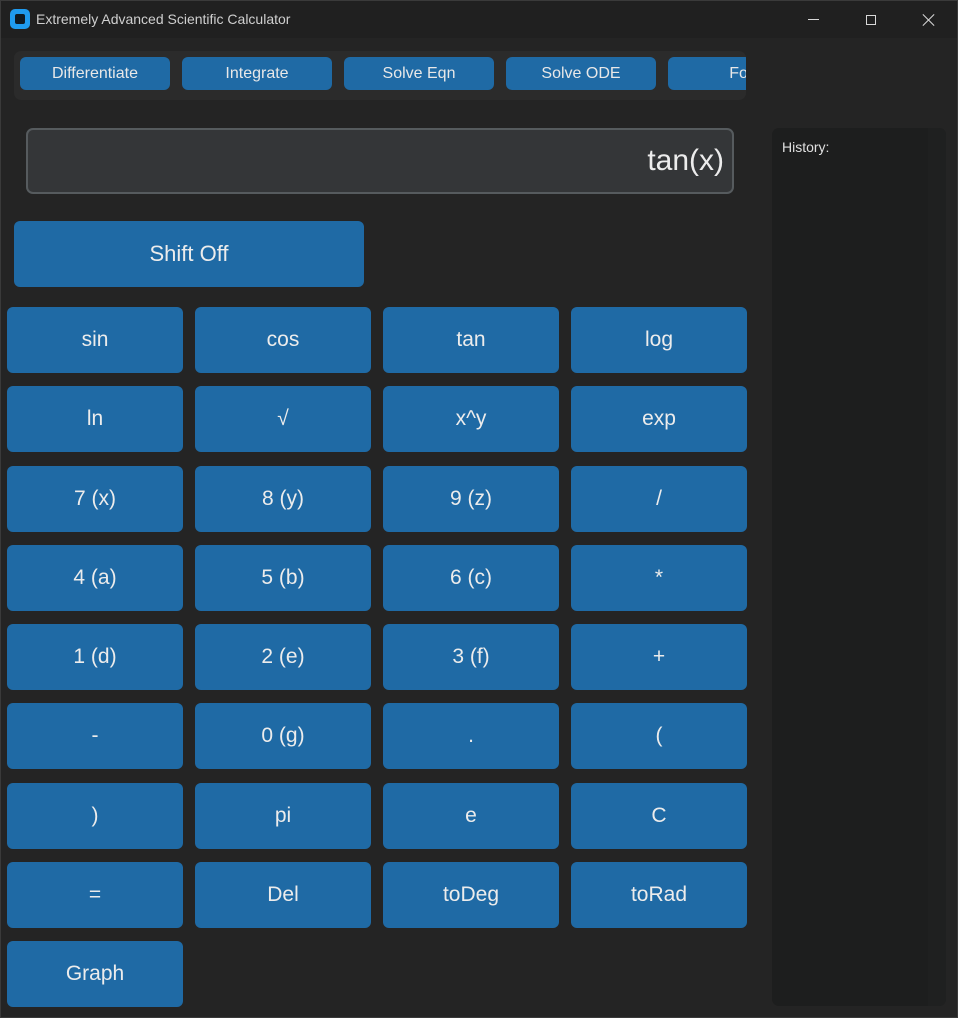 The image size is (958, 1018). I want to click on differentiate-button: Differentiate, so click(95, 73).